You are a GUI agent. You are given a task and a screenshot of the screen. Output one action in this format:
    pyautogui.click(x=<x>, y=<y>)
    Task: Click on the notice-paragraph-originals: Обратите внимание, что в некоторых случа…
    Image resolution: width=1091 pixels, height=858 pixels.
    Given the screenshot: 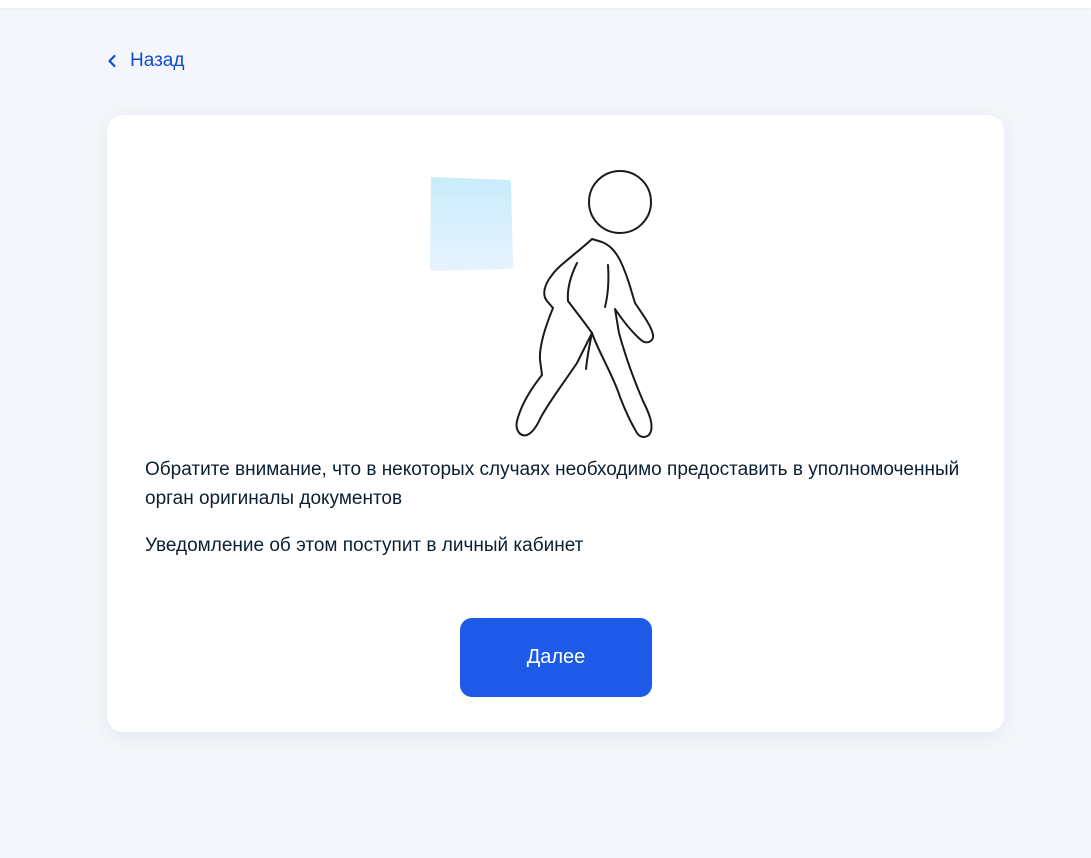 What is the action you would take?
    pyautogui.click(x=552, y=484)
    